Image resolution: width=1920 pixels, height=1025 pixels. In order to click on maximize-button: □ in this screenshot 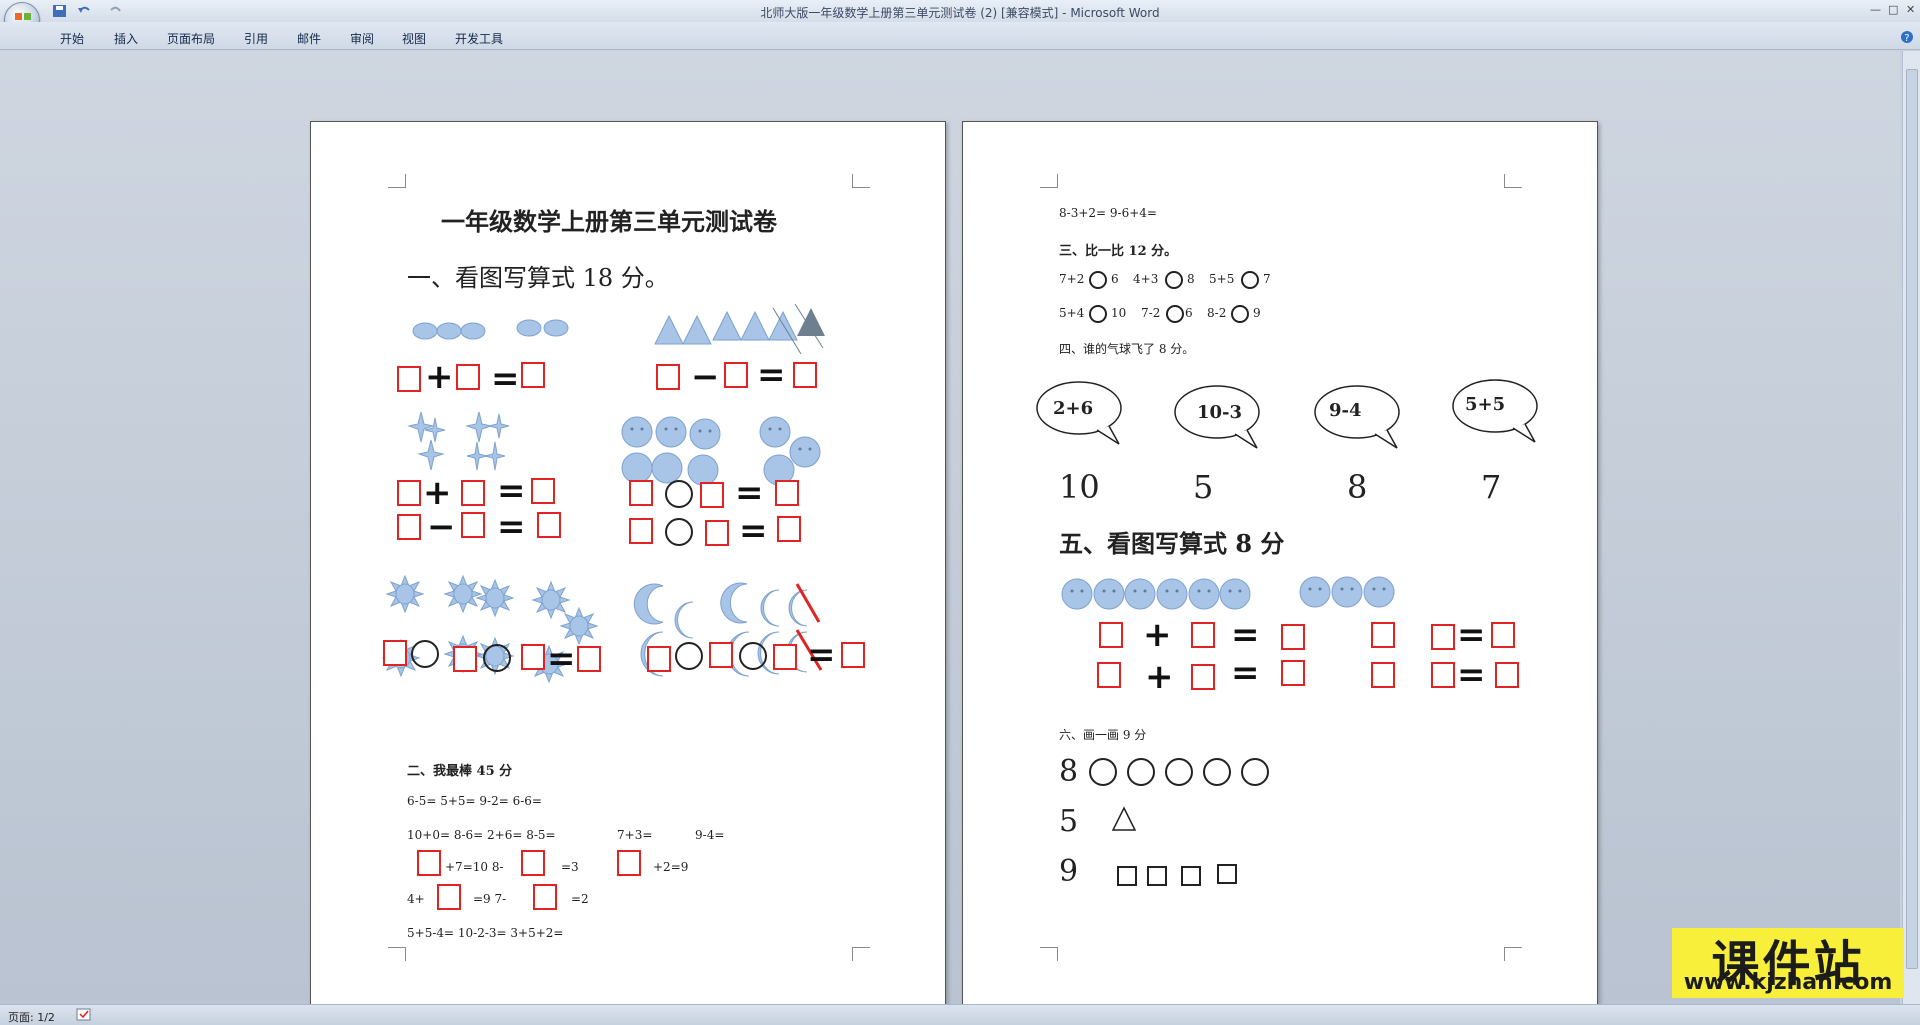, I will do `click(1893, 9)`.